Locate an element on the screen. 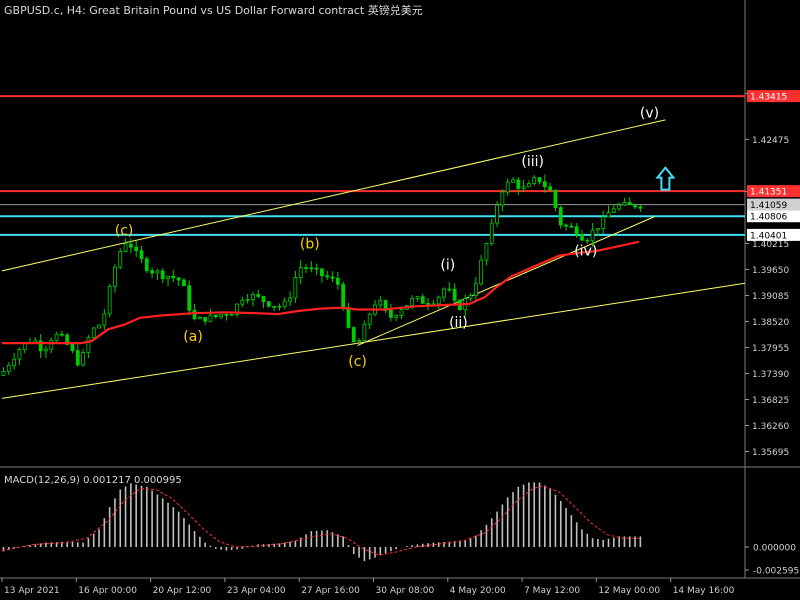  price-tick-label: 1.39650 is located at coordinates (770, 271).